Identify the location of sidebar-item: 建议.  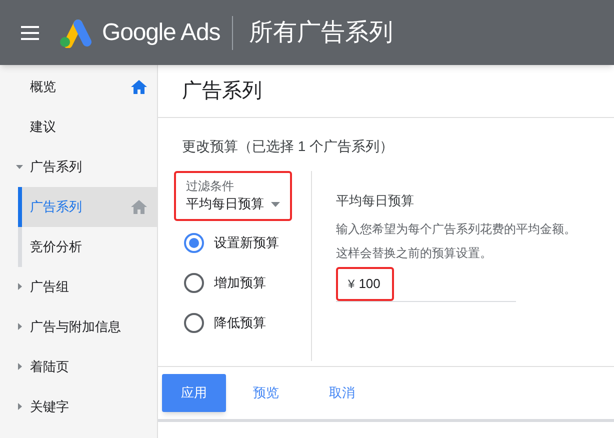
(78, 127).